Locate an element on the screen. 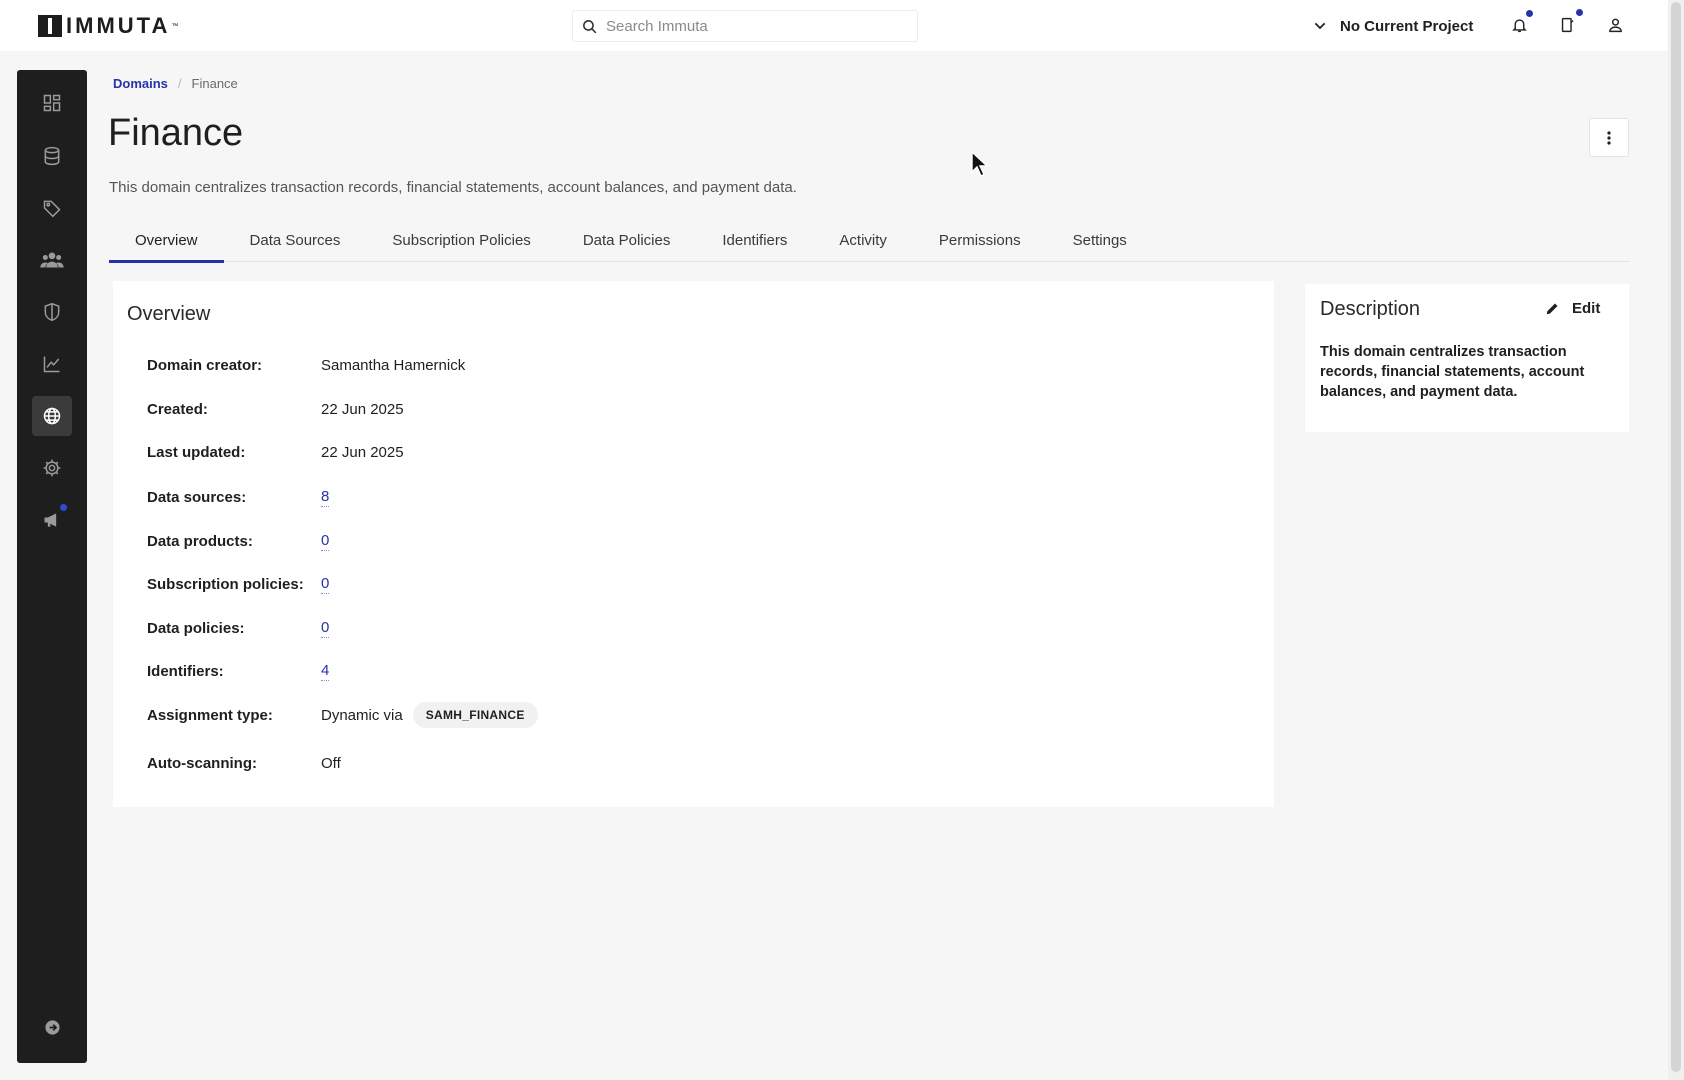  row-auto-scanning: Auto-scanning: Off is located at coordinates (244, 763).